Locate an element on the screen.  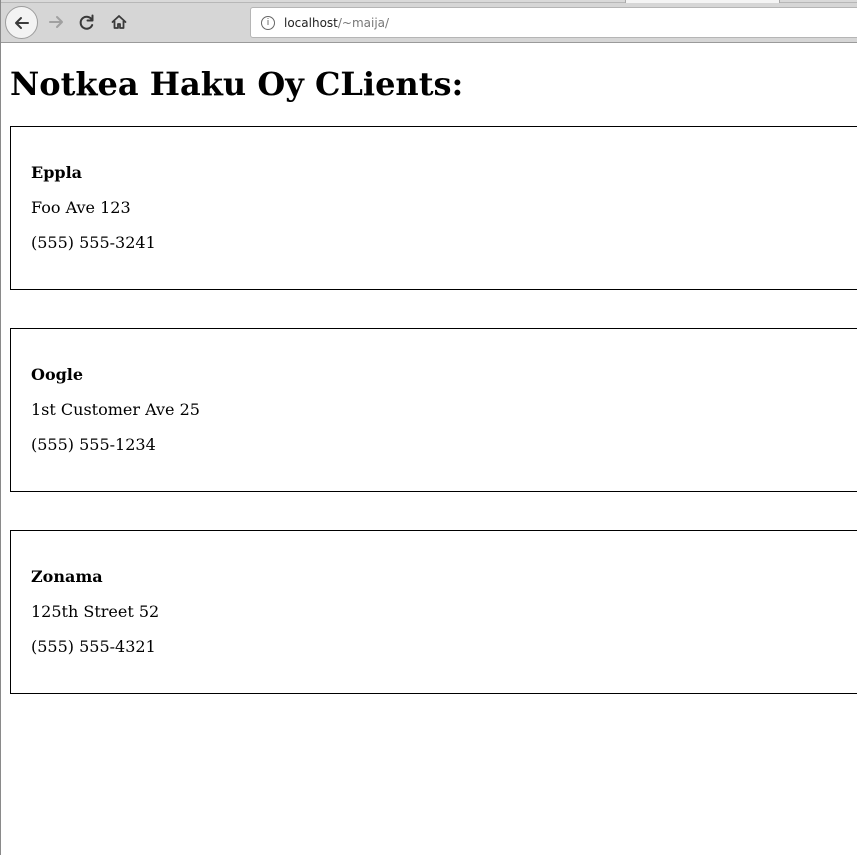
address-bar: i localhost/~maija/ is located at coordinates (553, 22).